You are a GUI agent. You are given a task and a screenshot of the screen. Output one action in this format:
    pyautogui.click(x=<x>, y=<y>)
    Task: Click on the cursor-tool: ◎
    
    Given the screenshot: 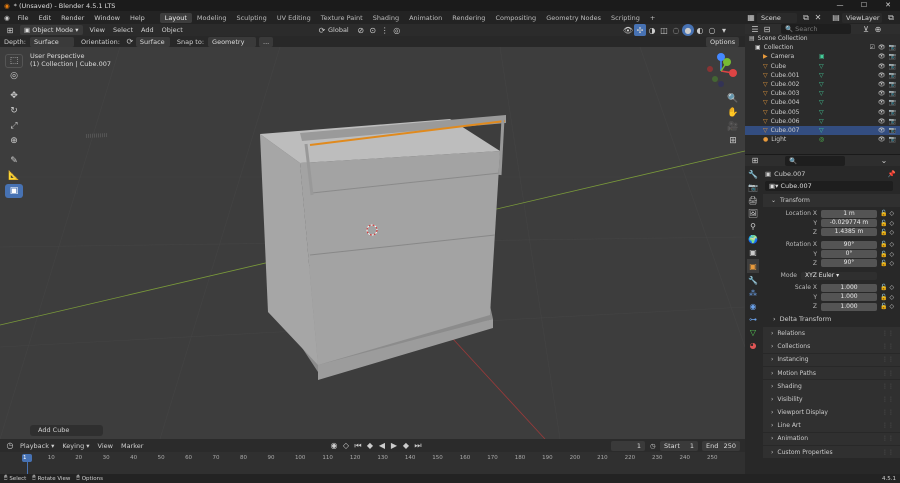 What is the action you would take?
    pyautogui.click(x=14, y=76)
    